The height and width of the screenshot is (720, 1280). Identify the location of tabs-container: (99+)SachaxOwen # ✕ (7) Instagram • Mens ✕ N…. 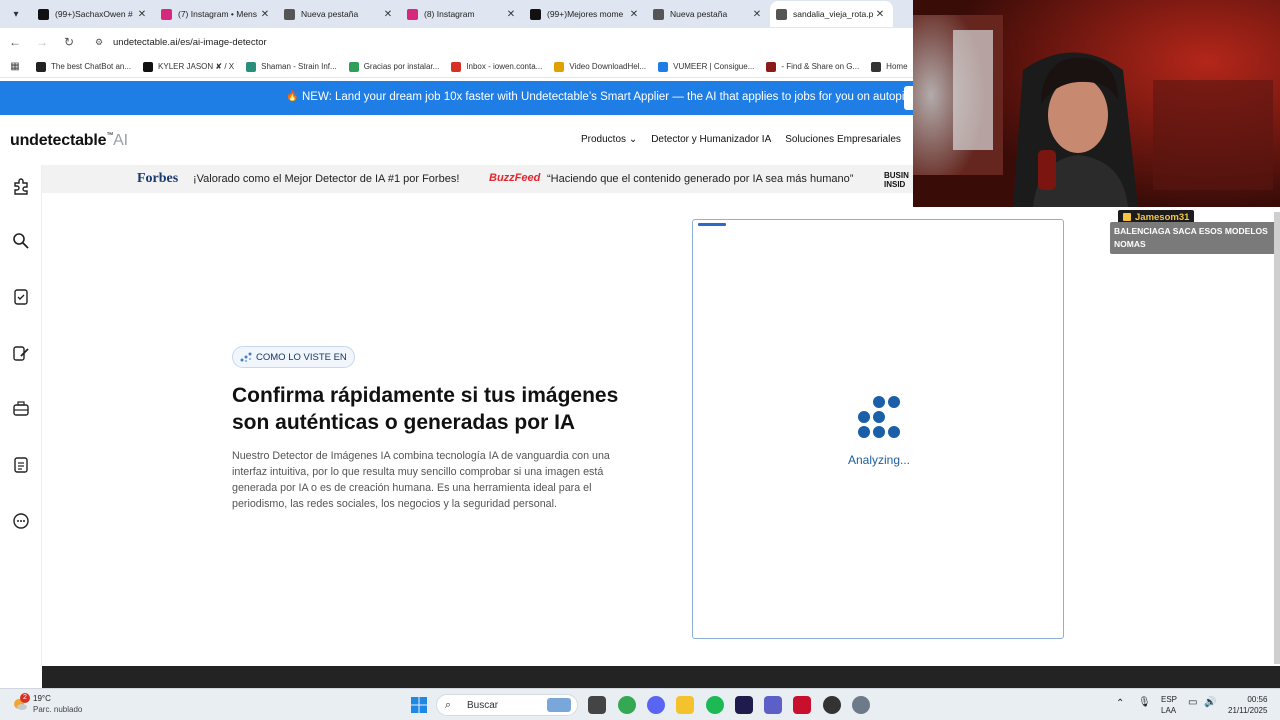
(462, 14).